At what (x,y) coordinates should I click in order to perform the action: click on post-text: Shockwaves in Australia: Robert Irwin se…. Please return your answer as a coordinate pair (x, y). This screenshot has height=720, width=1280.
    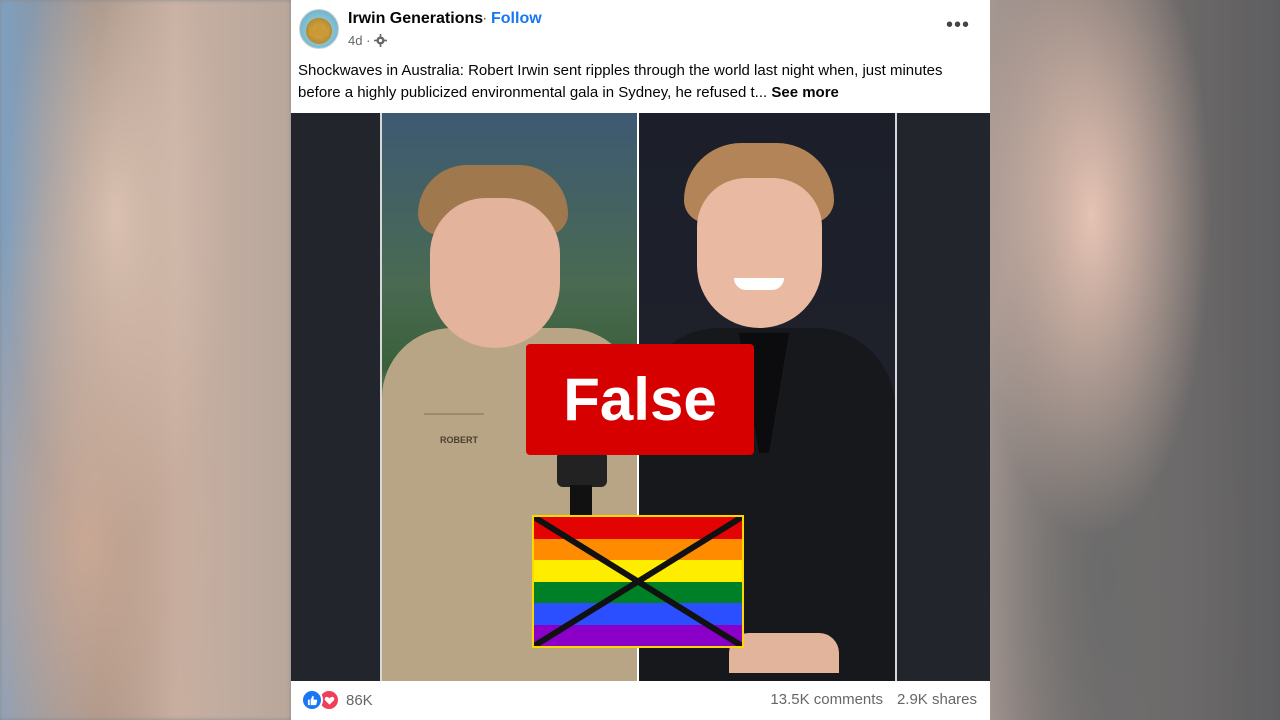
    Looking at the image, I should click on (623, 82).